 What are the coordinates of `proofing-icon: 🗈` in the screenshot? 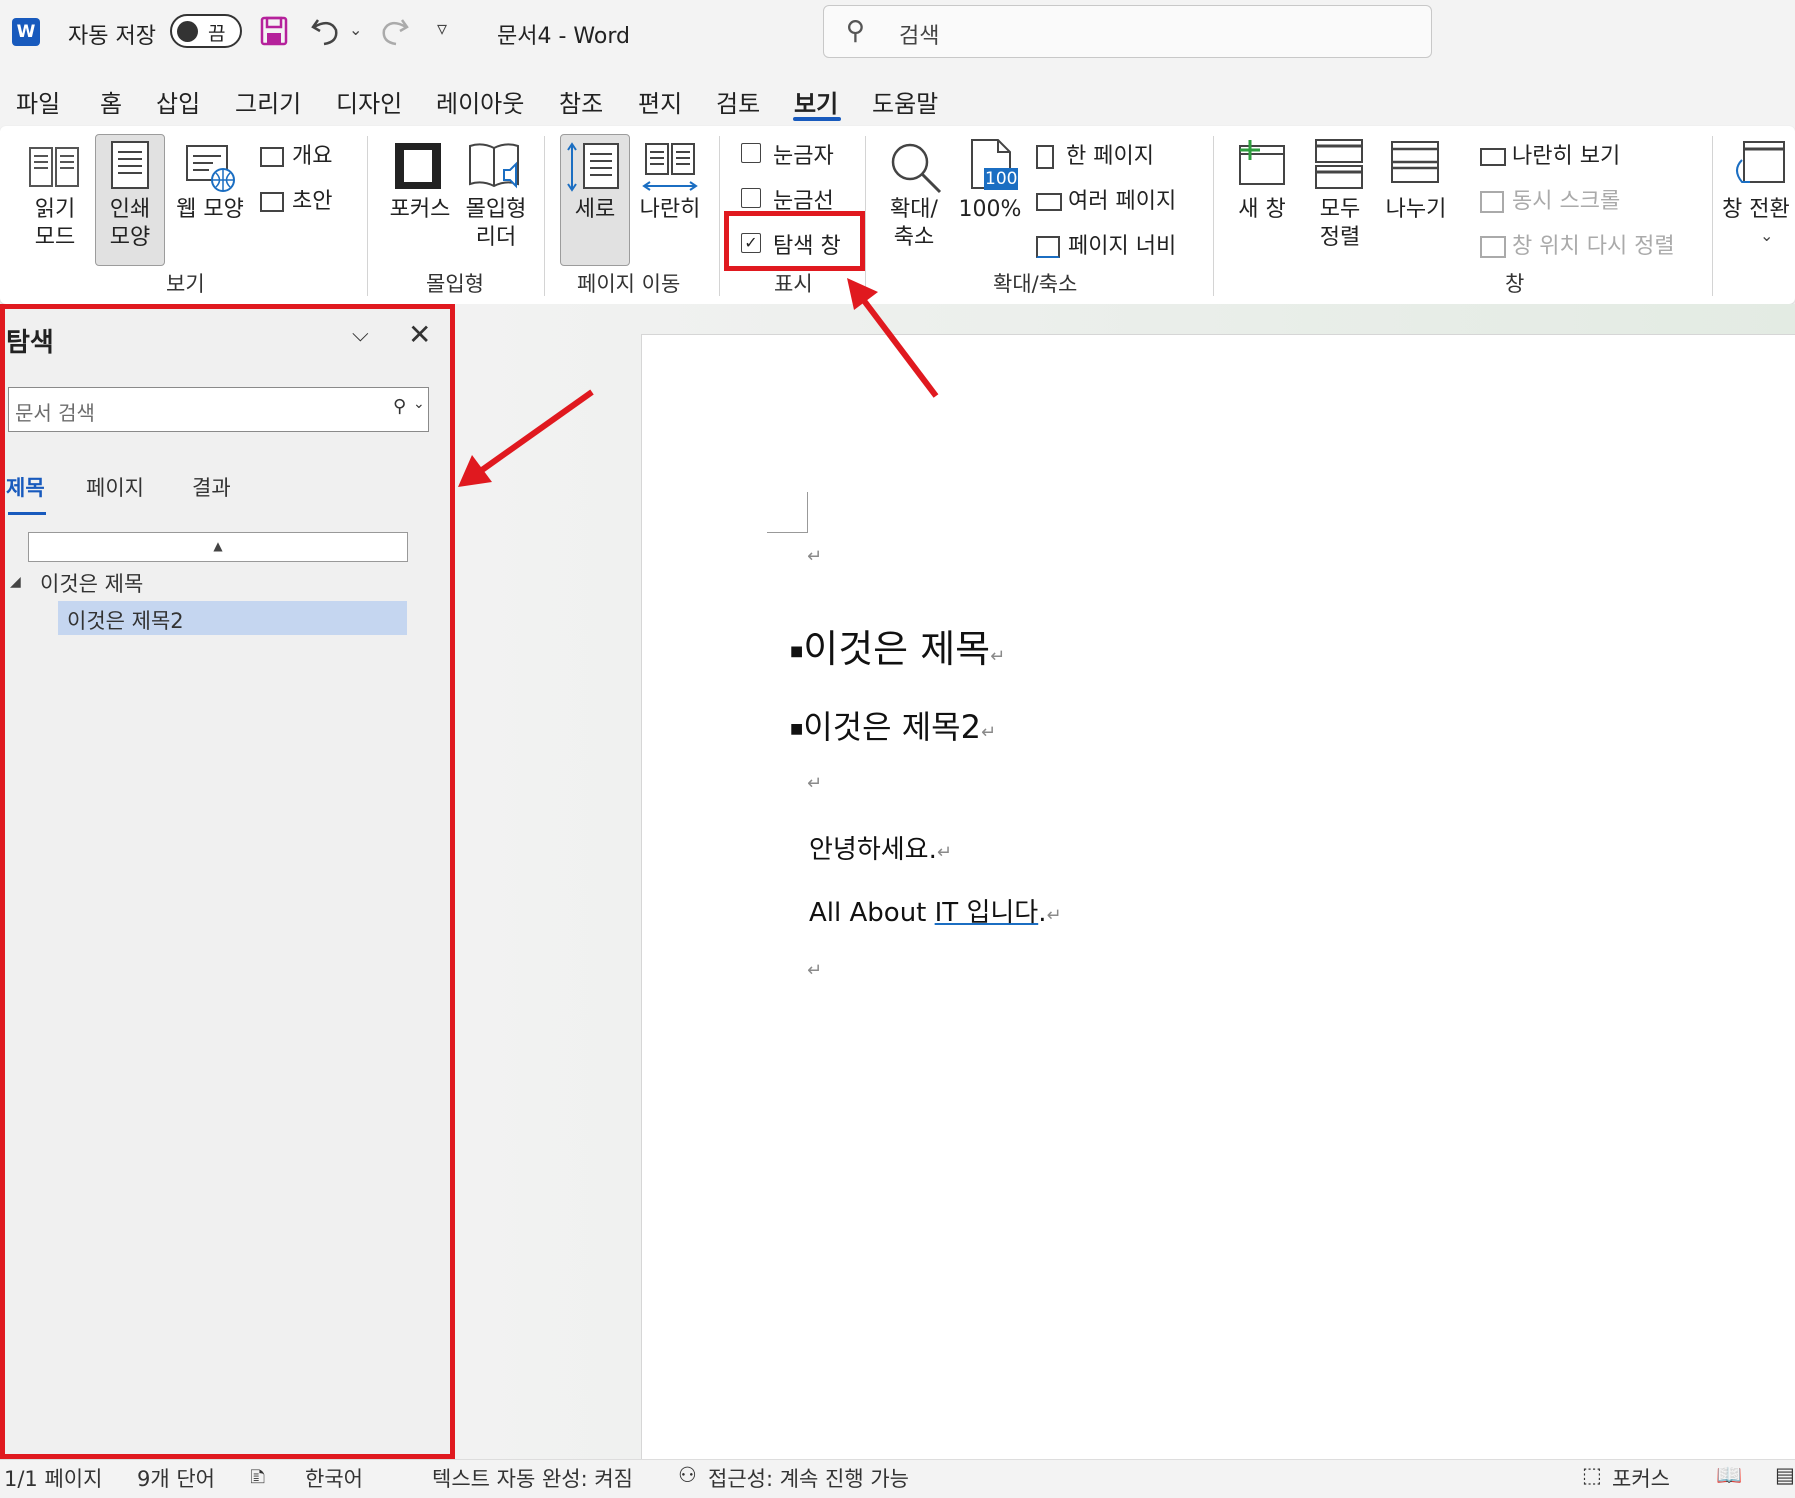 It's located at (257, 1480).